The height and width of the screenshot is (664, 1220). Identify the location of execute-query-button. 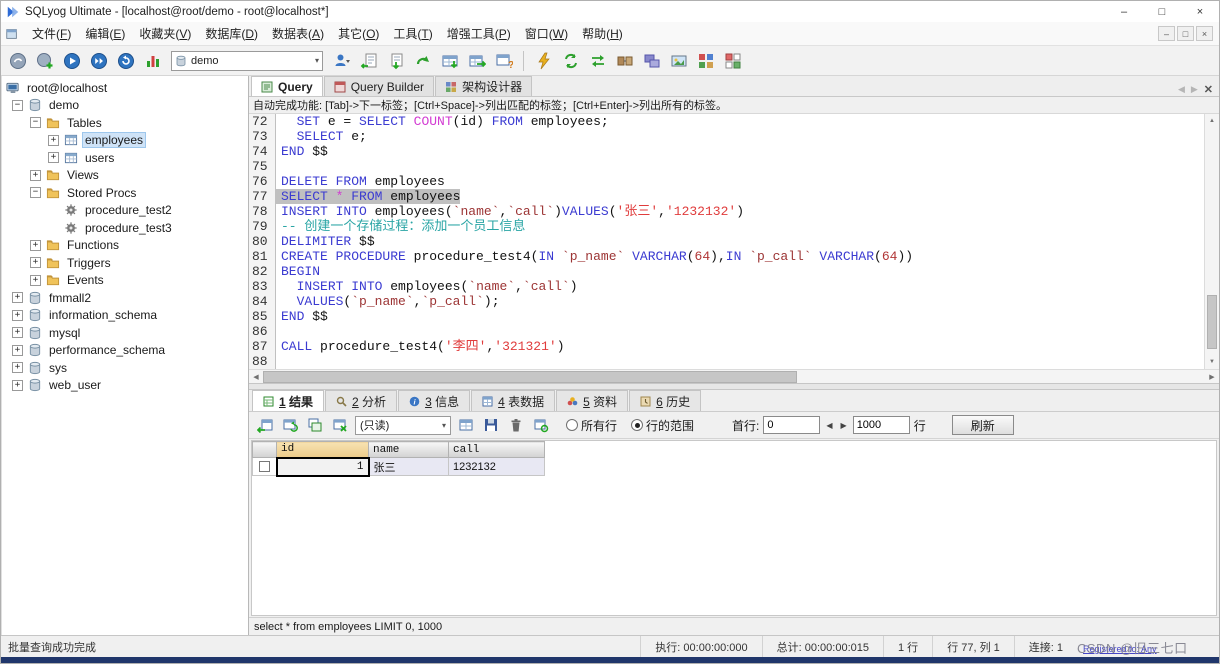
(71, 60).